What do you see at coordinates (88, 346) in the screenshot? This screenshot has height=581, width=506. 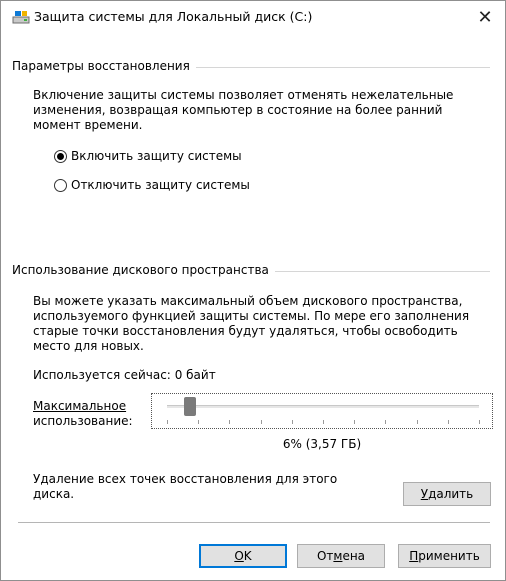 I see `disk-description-line: место для новых.` at bounding box center [88, 346].